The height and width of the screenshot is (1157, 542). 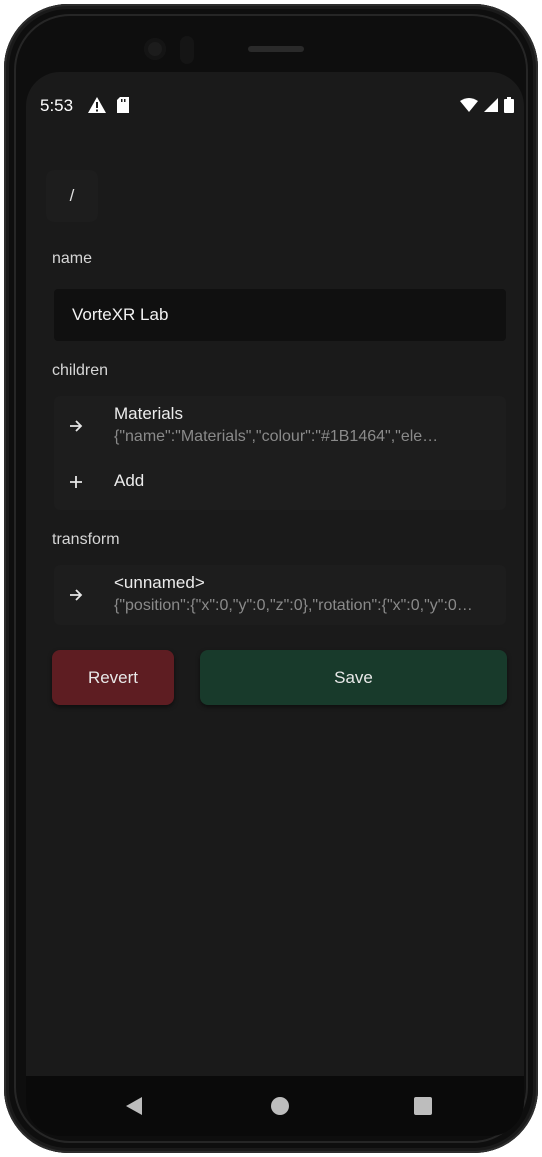 What do you see at coordinates (423, 1106) in the screenshot?
I see `recents-icon` at bounding box center [423, 1106].